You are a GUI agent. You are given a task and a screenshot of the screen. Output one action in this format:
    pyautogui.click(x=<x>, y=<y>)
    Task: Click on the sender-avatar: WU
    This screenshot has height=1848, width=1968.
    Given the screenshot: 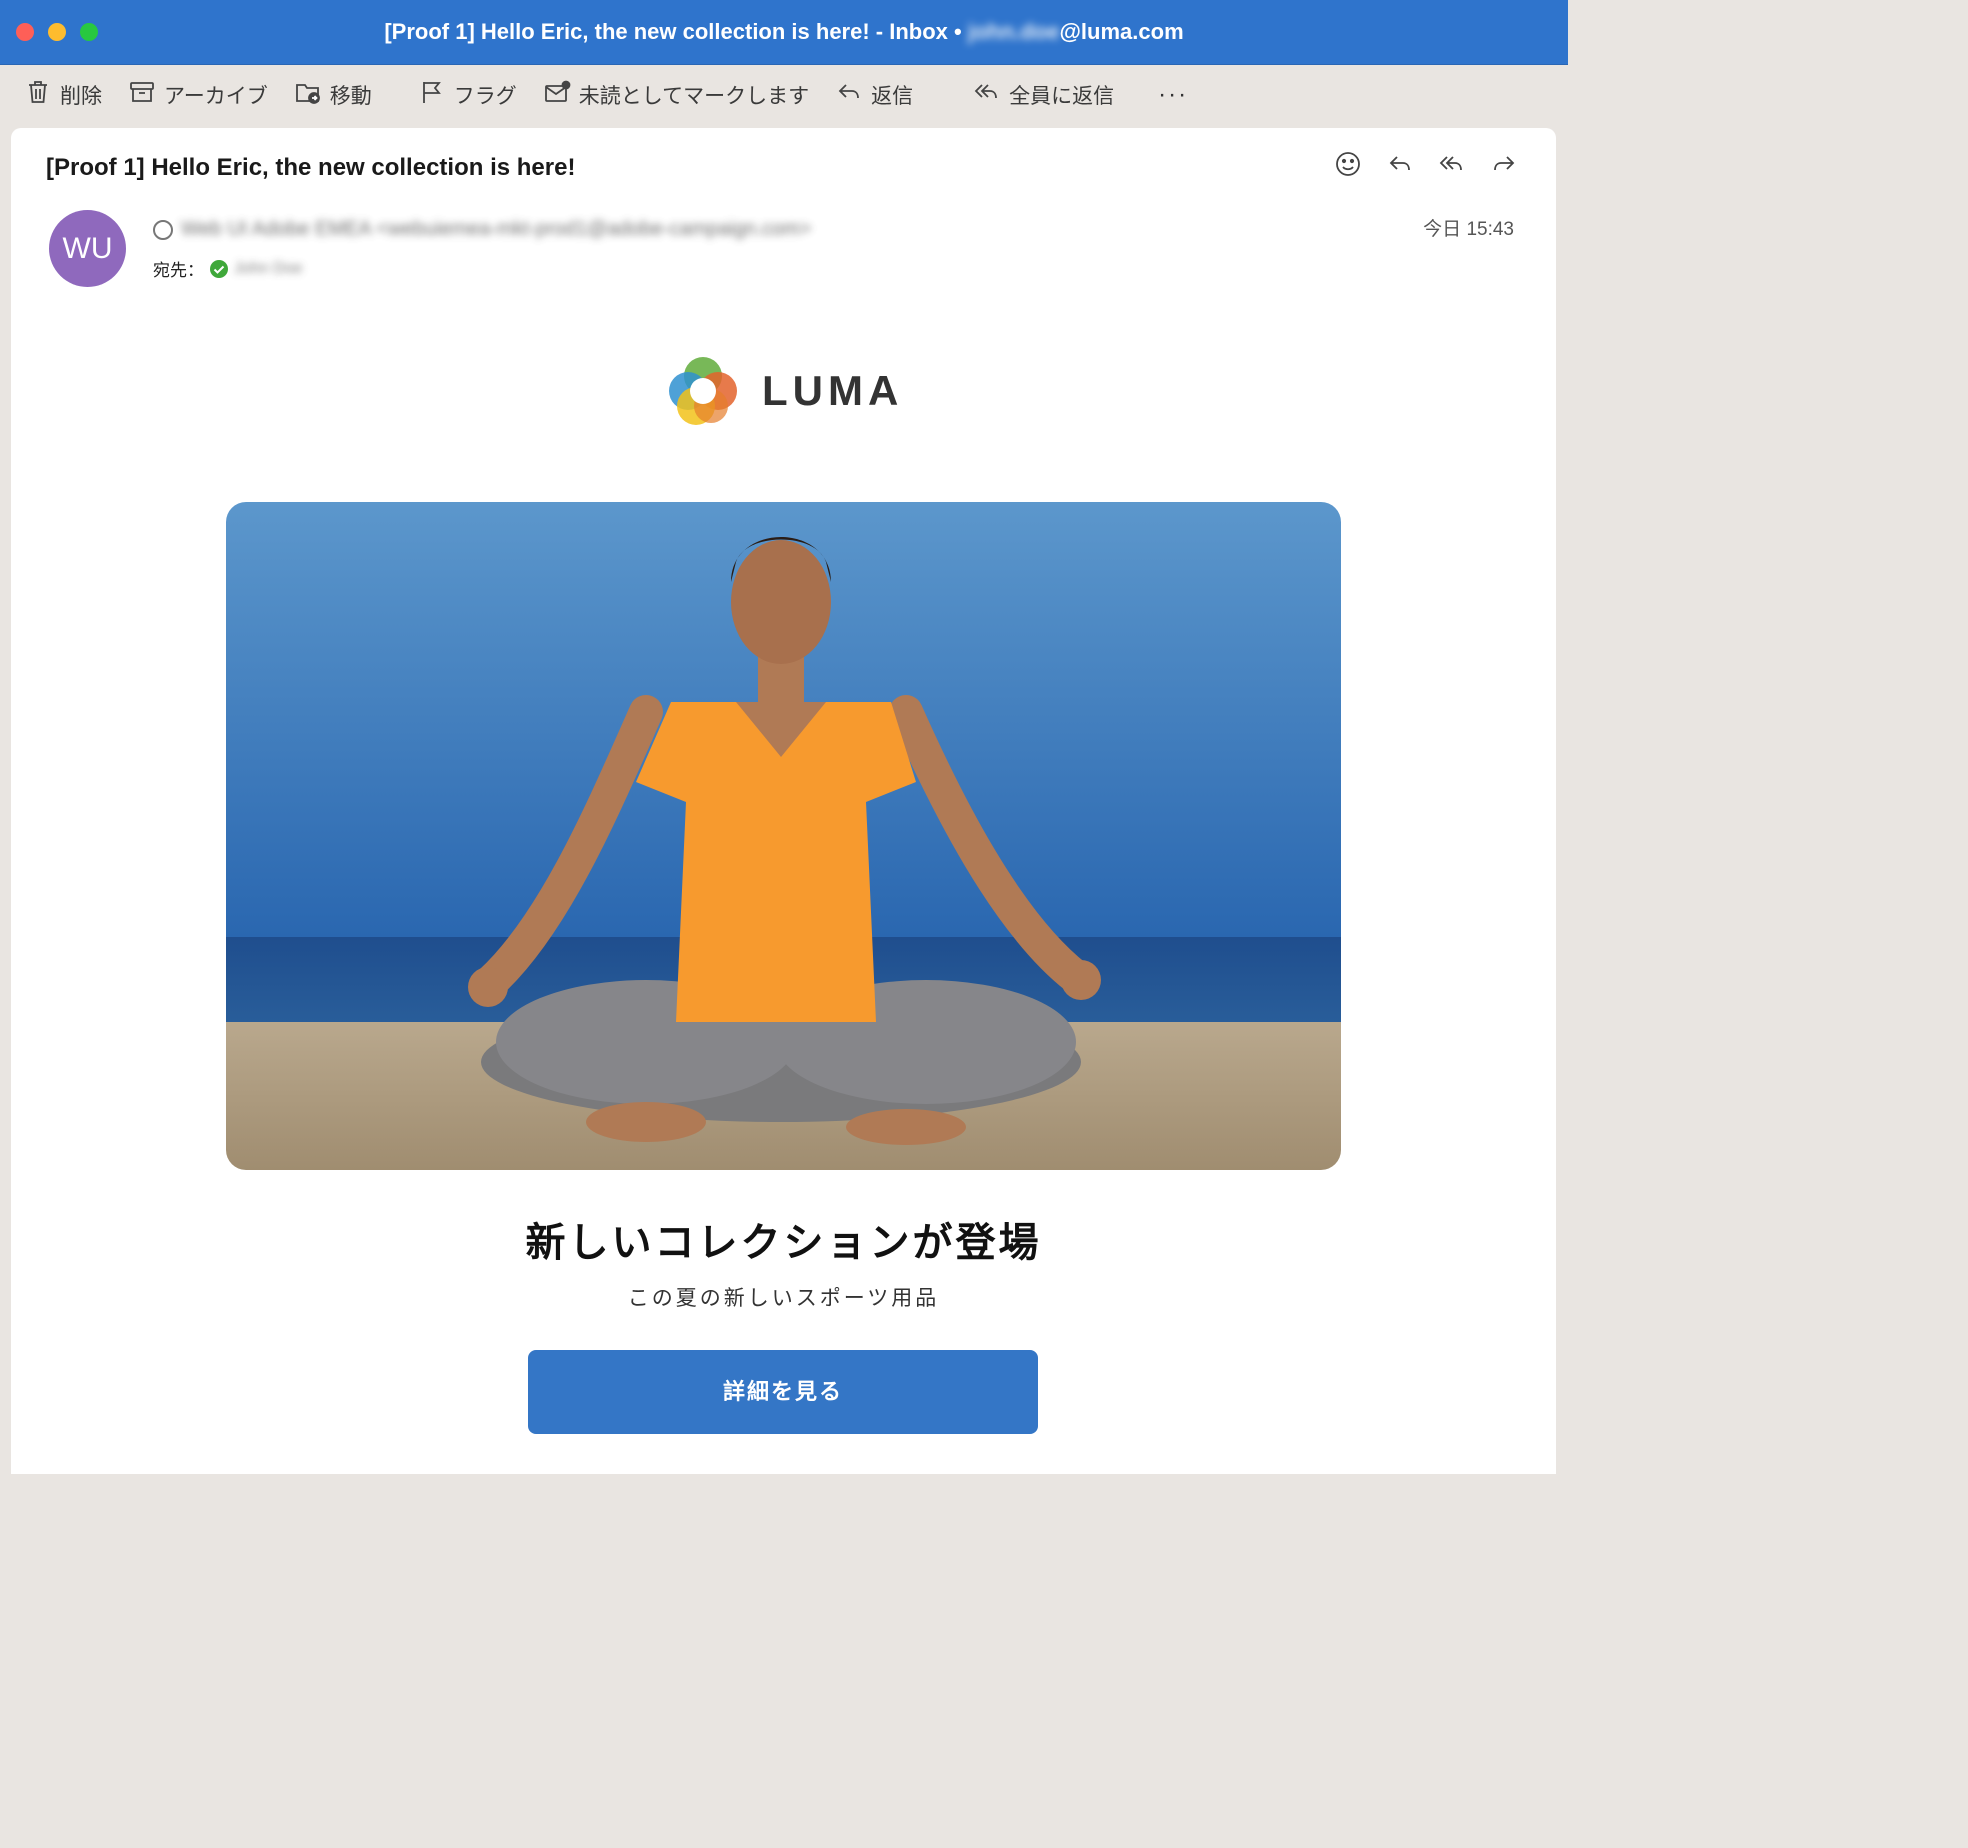 What is the action you would take?
    pyautogui.click(x=87, y=248)
    